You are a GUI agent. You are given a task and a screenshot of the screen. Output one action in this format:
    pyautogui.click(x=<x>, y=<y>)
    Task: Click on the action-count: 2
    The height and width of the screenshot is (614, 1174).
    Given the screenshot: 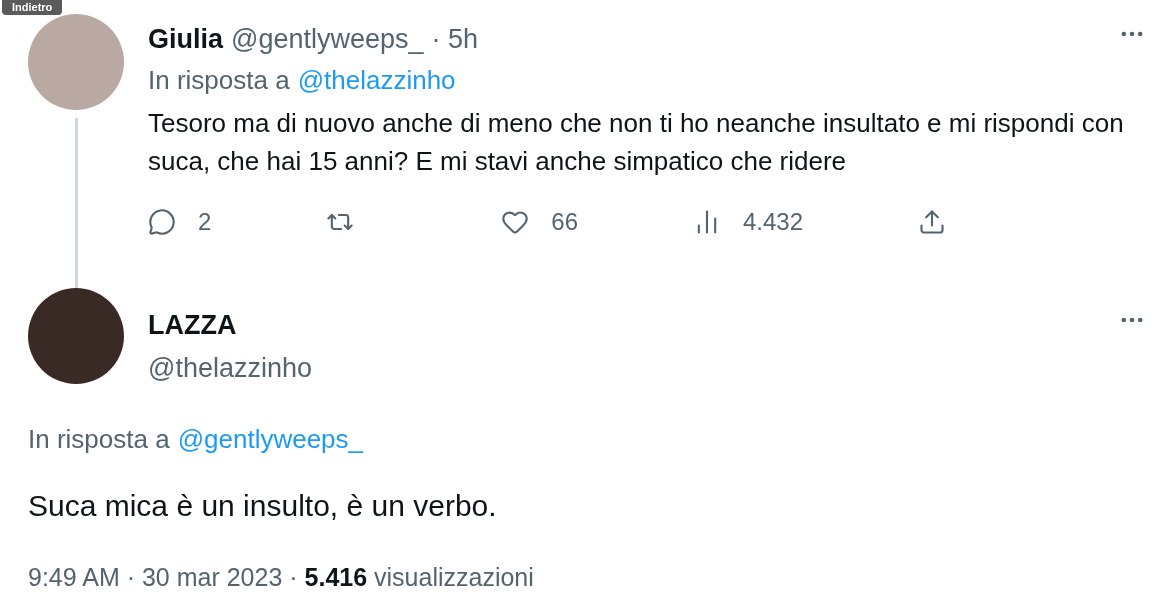 What is the action you would take?
    pyautogui.click(x=205, y=222)
    